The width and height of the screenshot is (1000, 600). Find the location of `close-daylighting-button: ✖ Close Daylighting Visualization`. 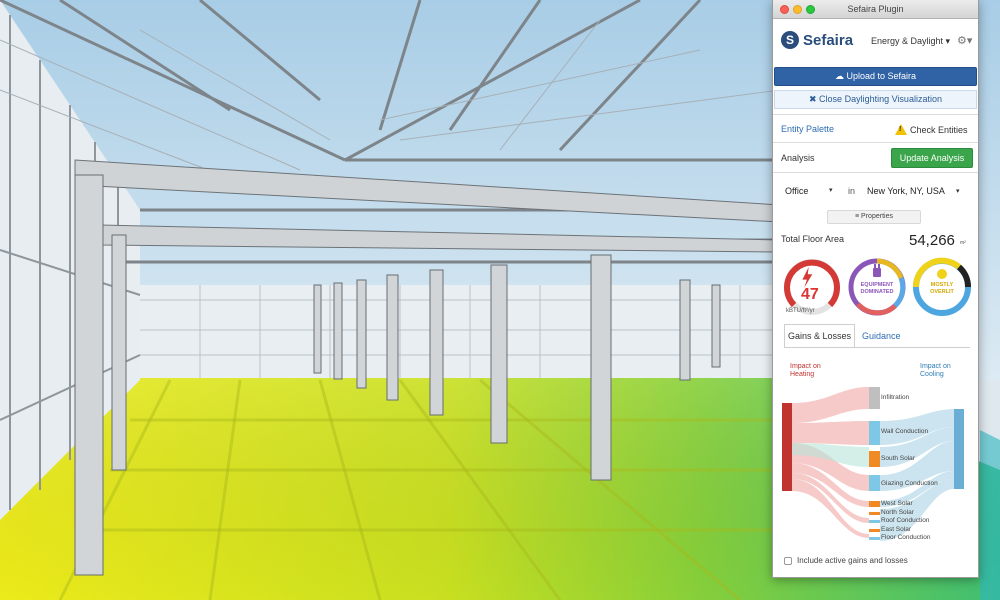

close-daylighting-button: ✖ Close Daylighting Visualization is located at coordinates (875, 99).